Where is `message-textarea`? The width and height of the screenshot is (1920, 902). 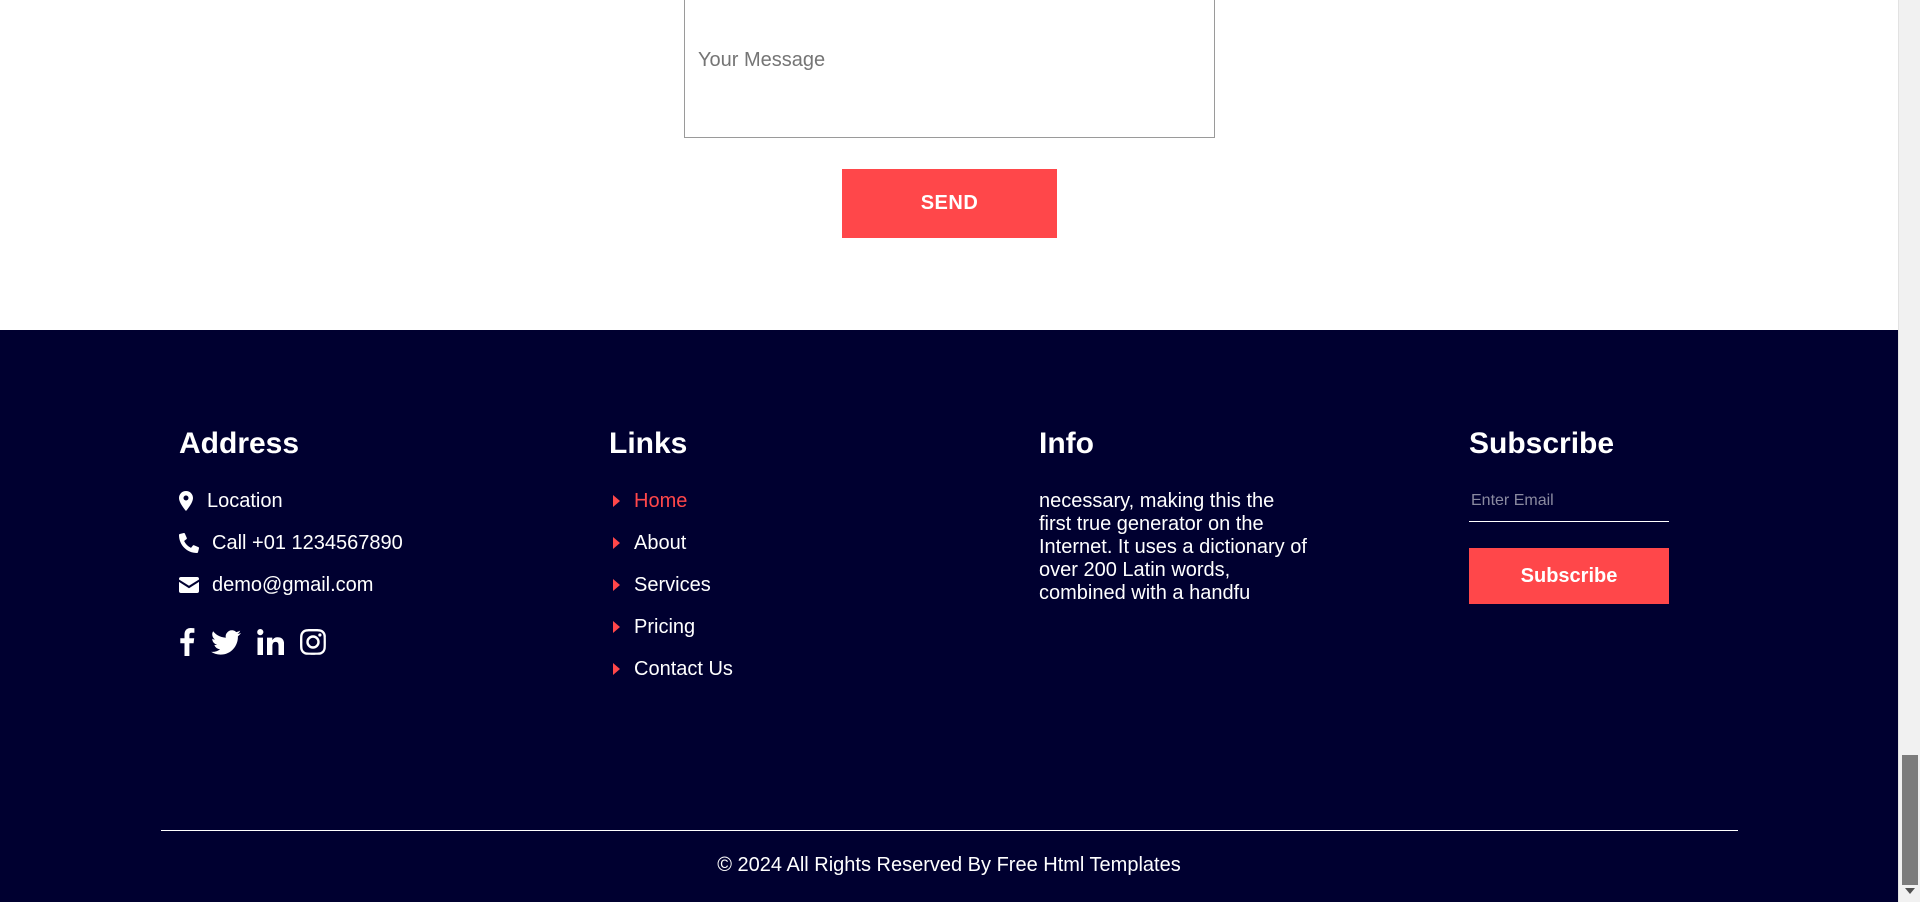 message-textarea is located at coordinates (949, 68).